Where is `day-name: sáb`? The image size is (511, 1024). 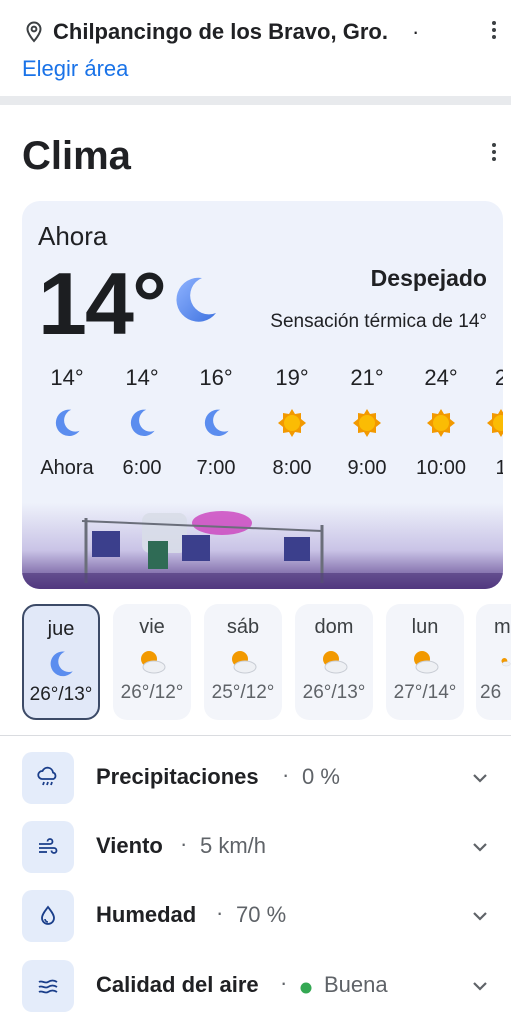 day-name: sáb is located at coordinates (243, 627).